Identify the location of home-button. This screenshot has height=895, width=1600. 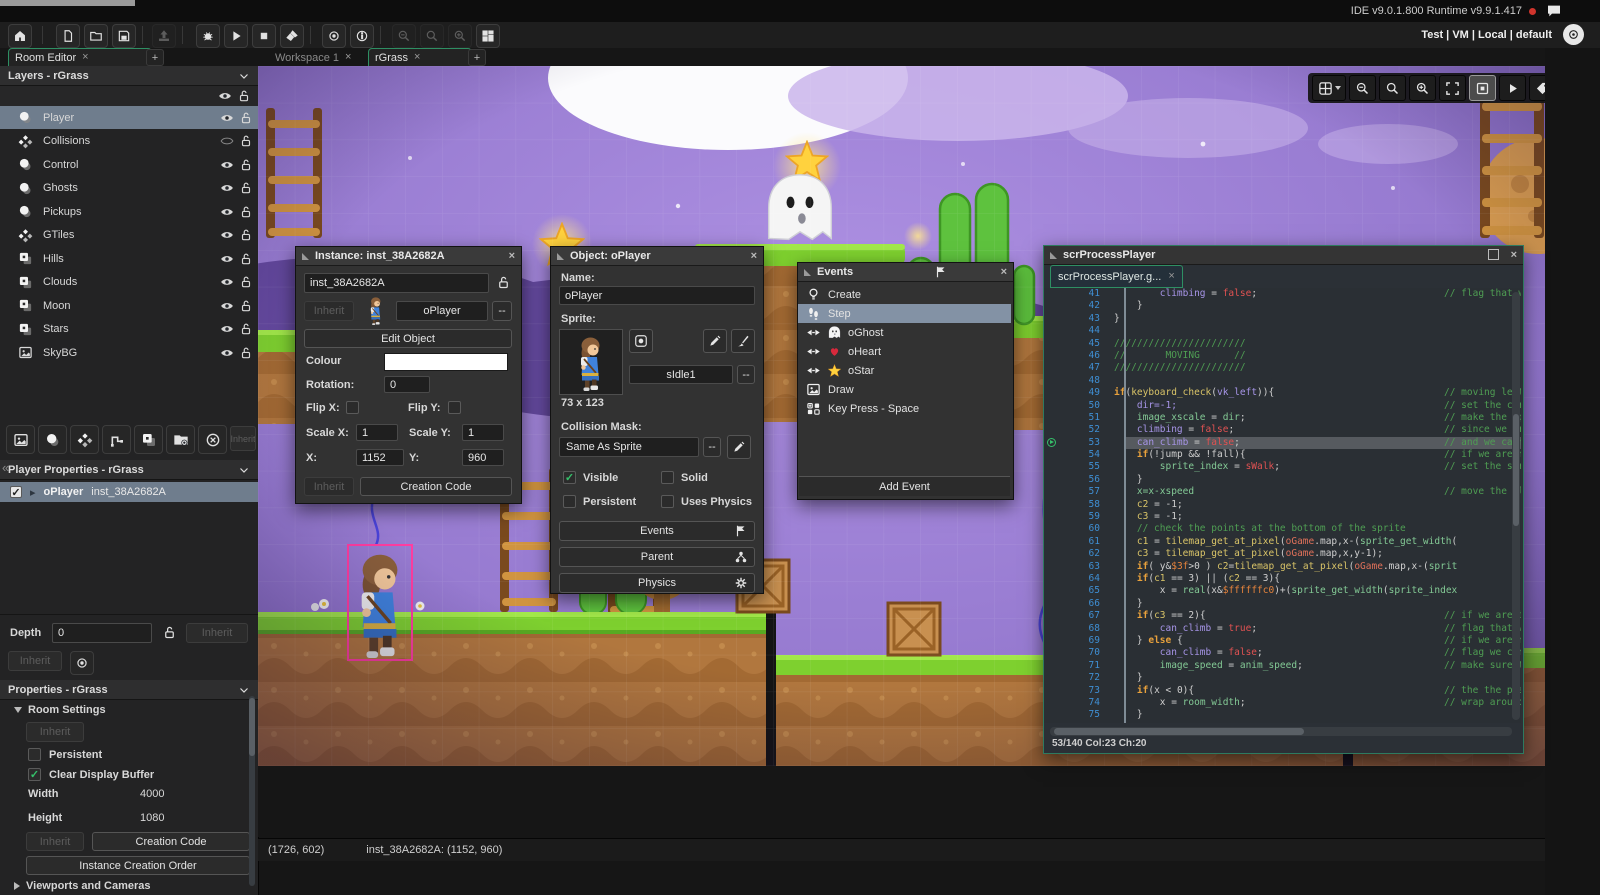
(20, 36).